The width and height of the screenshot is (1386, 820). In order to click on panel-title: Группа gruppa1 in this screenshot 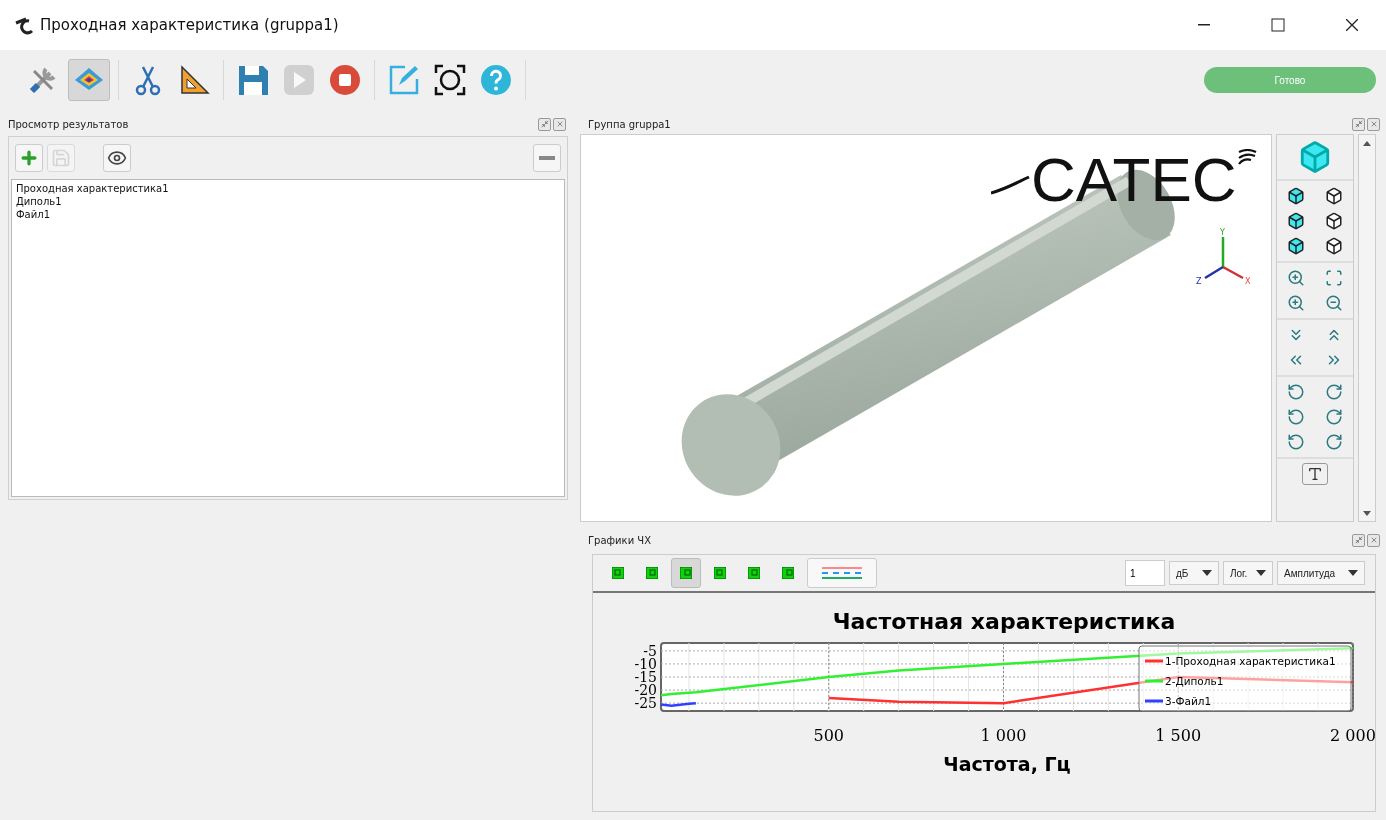, I will do `click(630, 124)`.